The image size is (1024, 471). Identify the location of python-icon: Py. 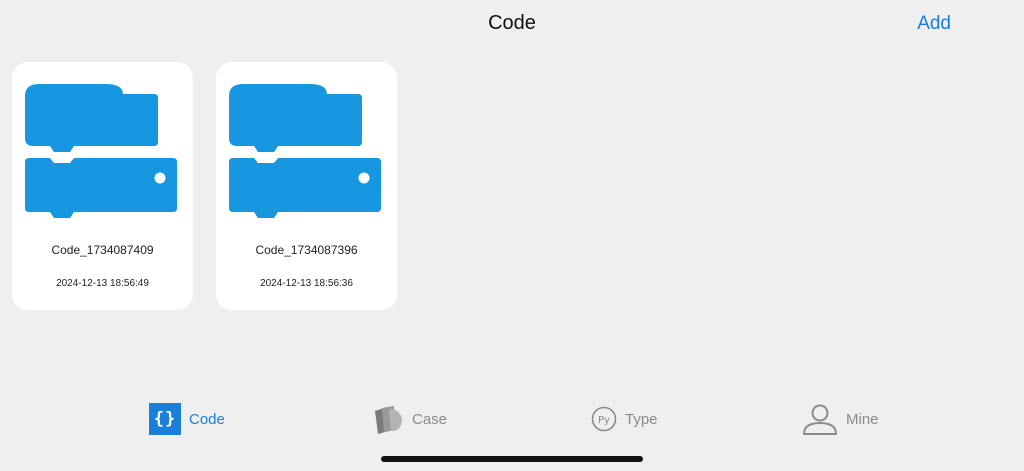
(604, 419).